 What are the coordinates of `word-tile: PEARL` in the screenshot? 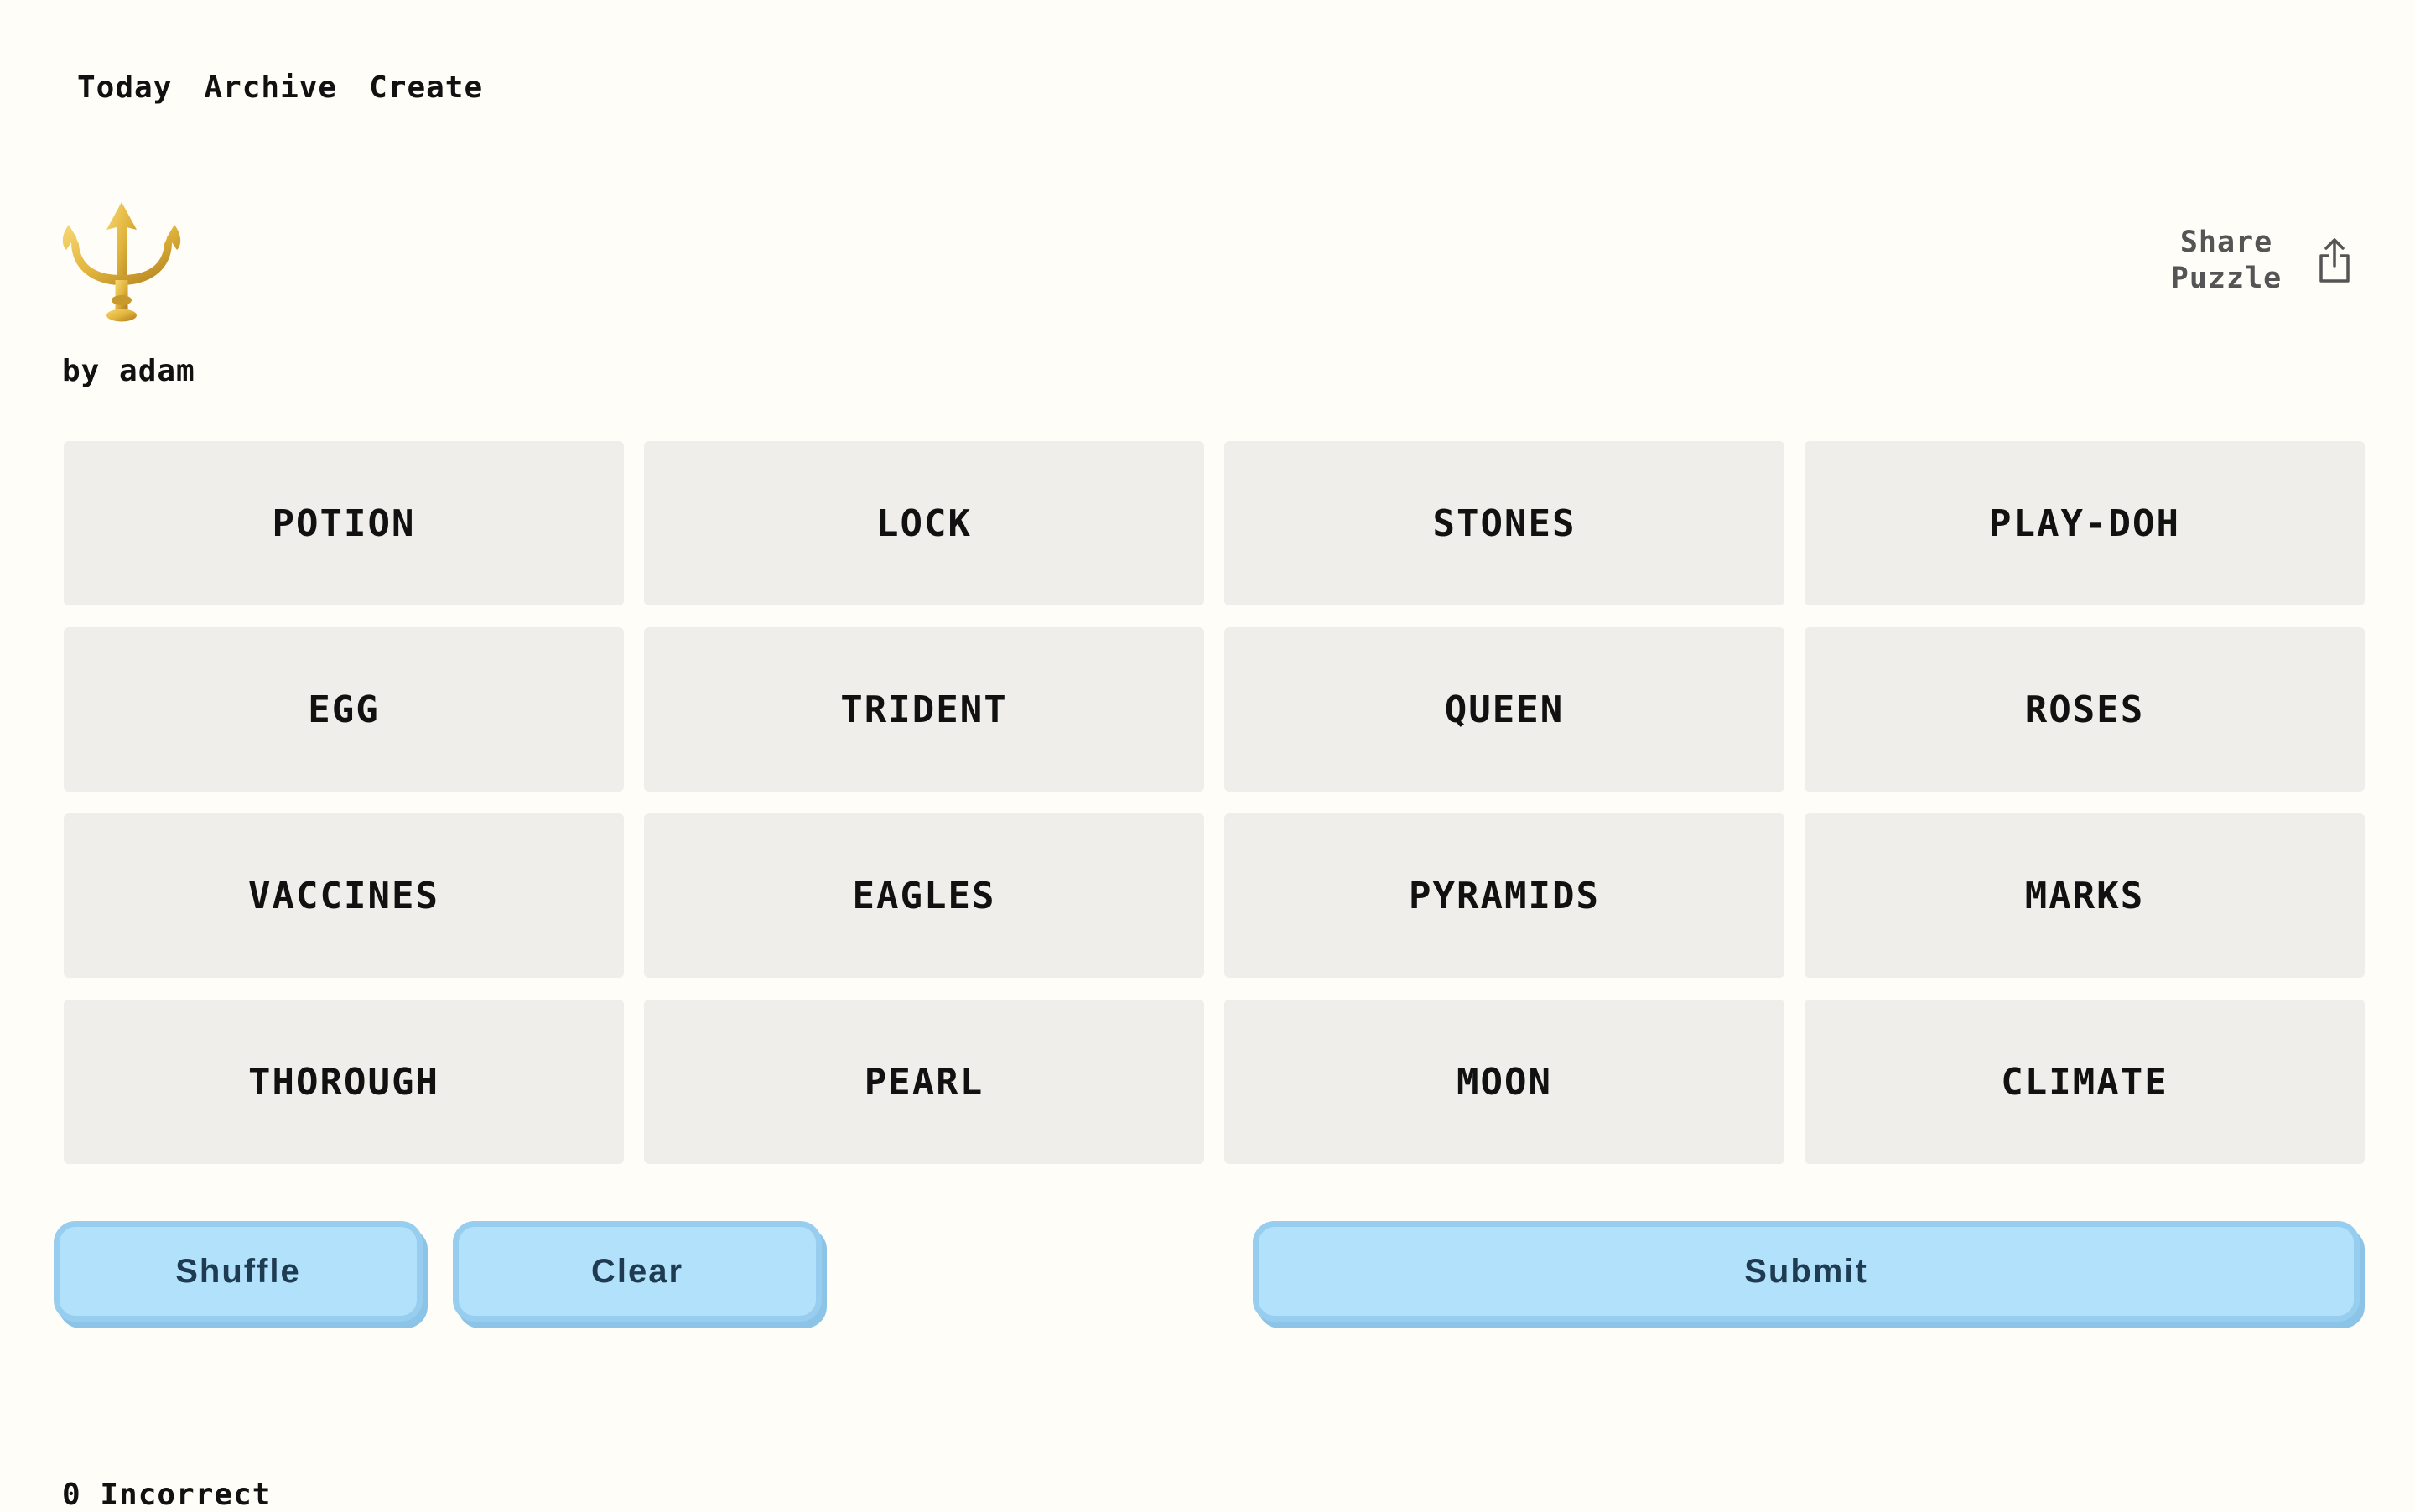 It's located at (924, 1082).